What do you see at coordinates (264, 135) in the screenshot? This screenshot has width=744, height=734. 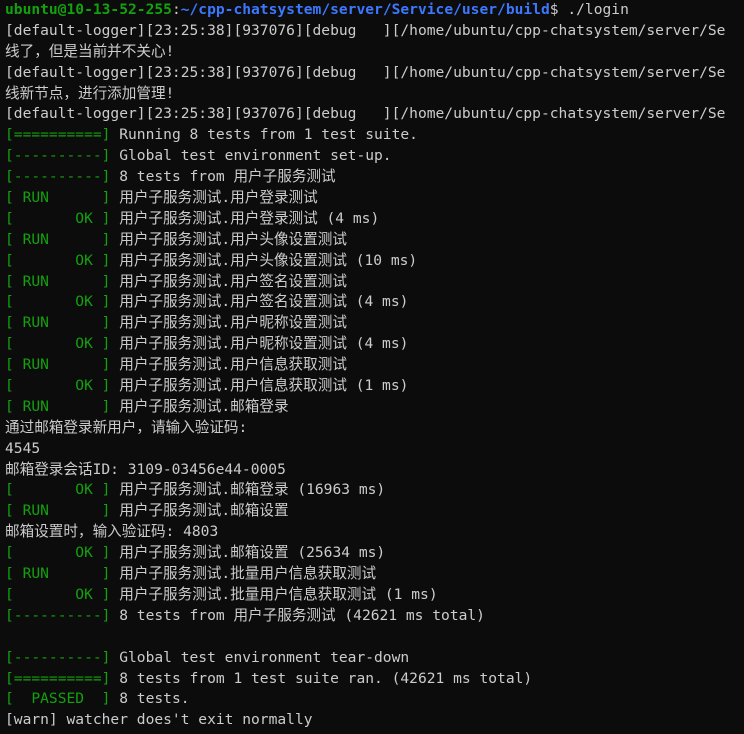 I see `output-text: Running 8 tests from 1 test suite.` at bounding box center [264, 135].